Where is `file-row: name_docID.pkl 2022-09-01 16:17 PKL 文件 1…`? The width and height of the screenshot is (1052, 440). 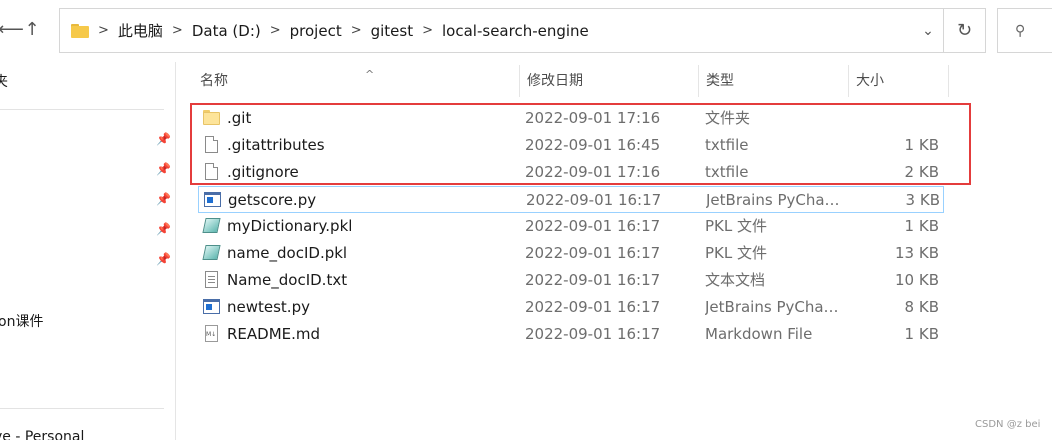
file-row: name_docID.pkl 2022-09-01 16:17 PKL 文件 1… is located at coordinates (571, 253).